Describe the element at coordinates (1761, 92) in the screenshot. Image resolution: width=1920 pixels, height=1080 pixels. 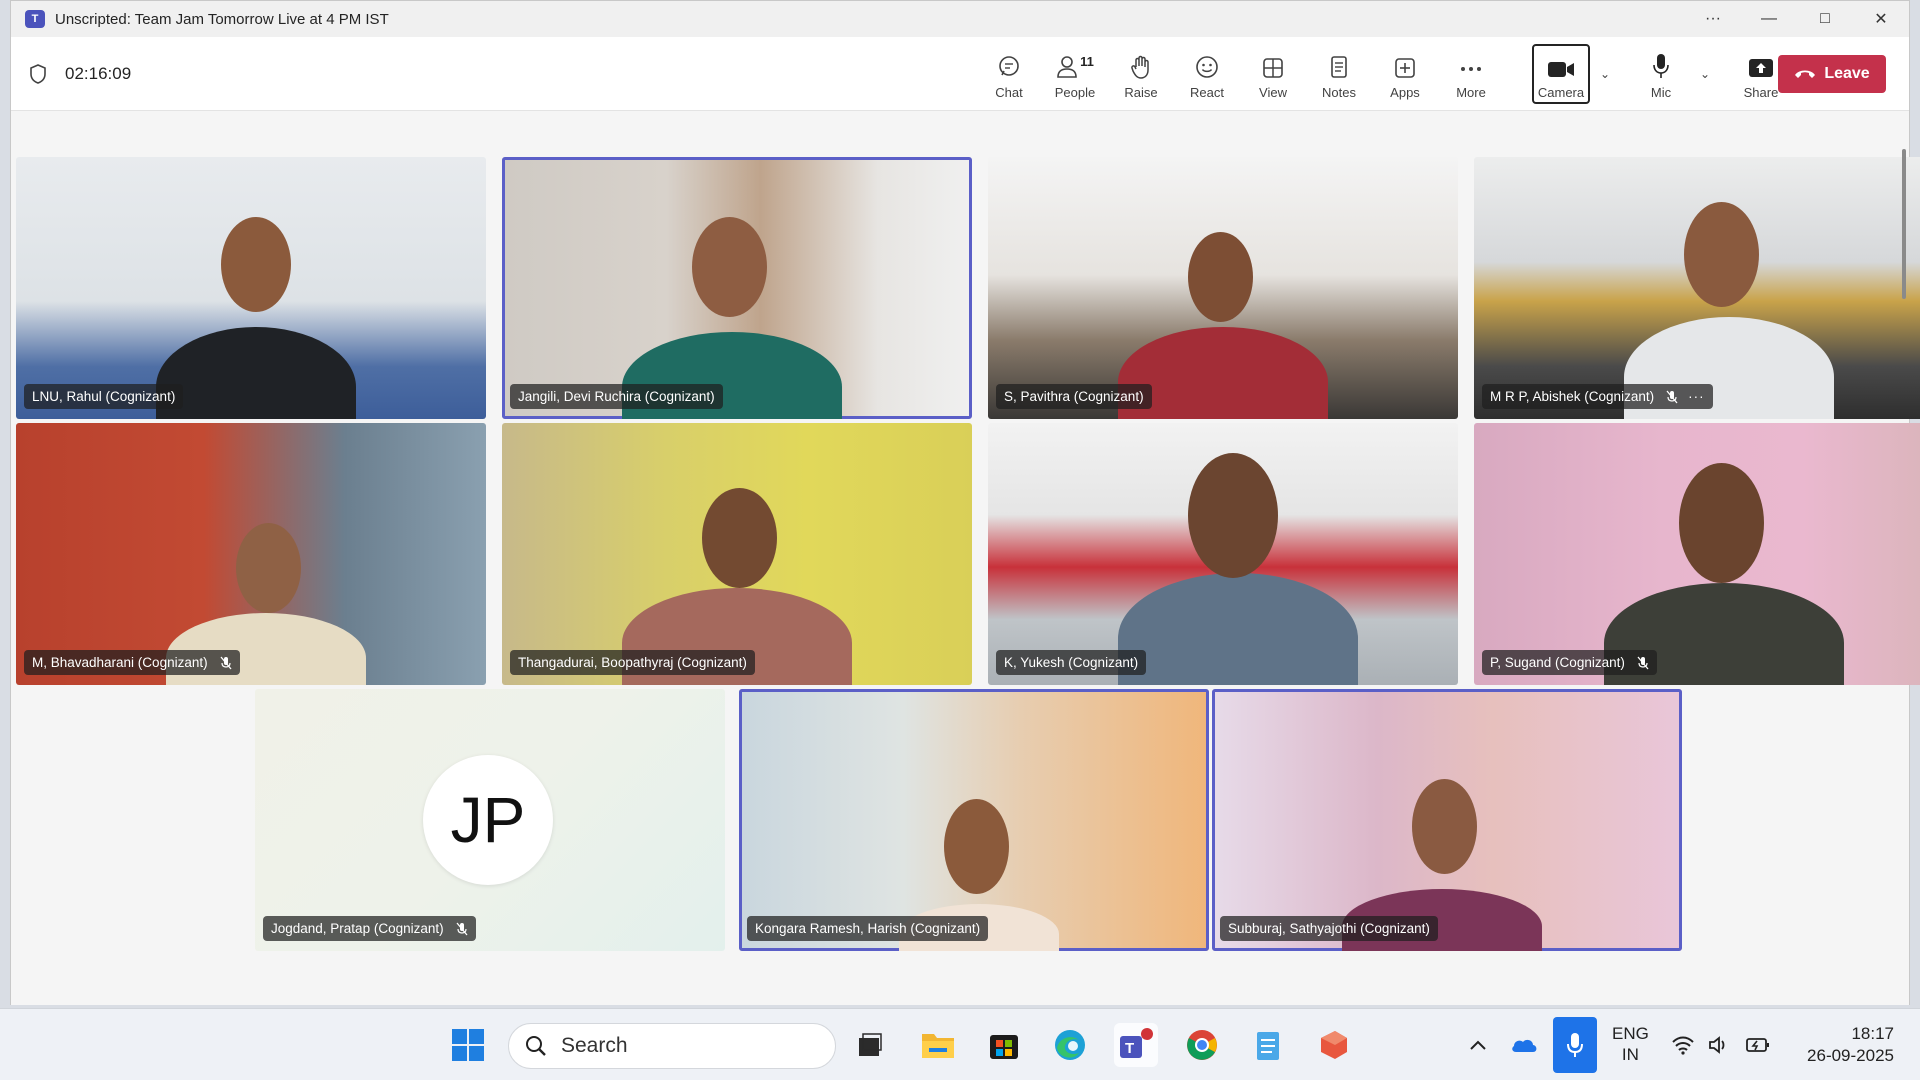
I see `share-label: Share` at that location.